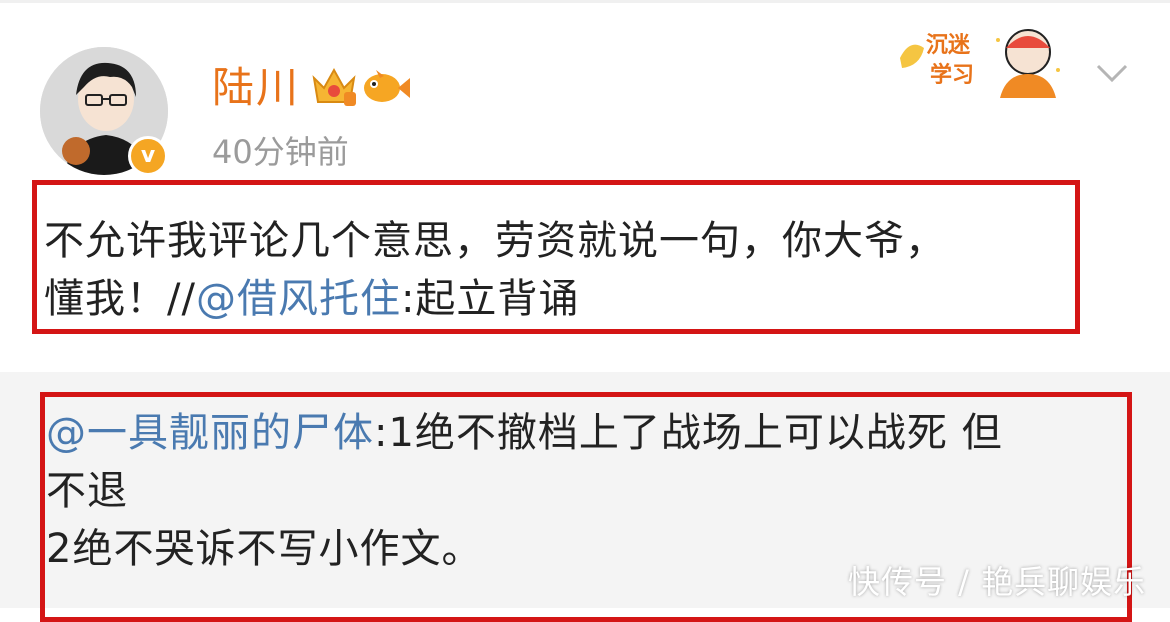 The width and height of the screenshot is (1170, 622). Describe the element at coordinates (1112, 73) in the screenshot. I see `chevron-down-icon` at that location.